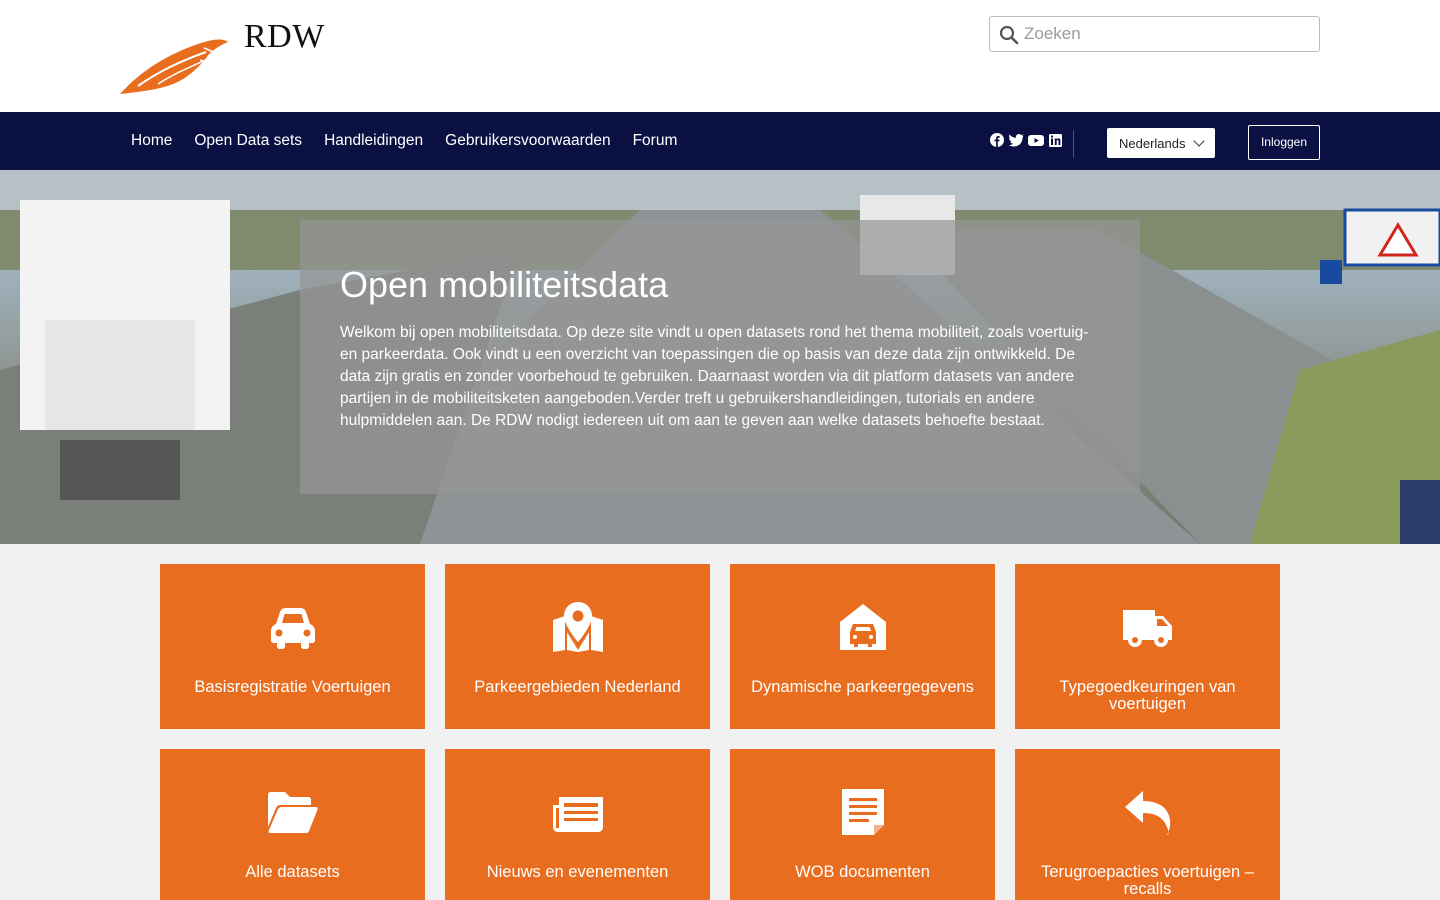  What do you see at coordinates (577, 687) in the screenshot?
I see `tile-label: Parkeergebieden Nederland` at bounding box center [577, 687].